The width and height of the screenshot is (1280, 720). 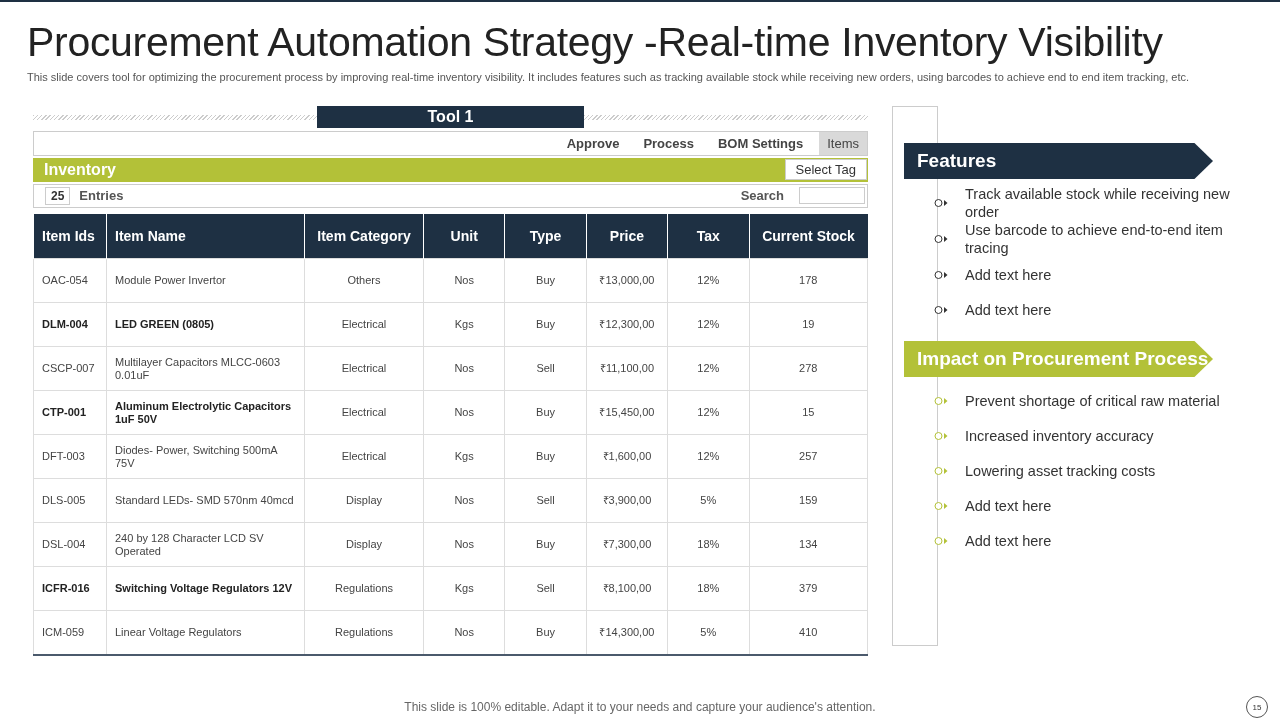 I want to click on tab: BOM Settings, so click(x=760, y=144).